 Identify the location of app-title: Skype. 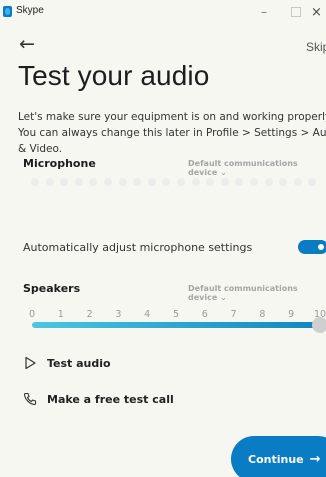
(30, 10).